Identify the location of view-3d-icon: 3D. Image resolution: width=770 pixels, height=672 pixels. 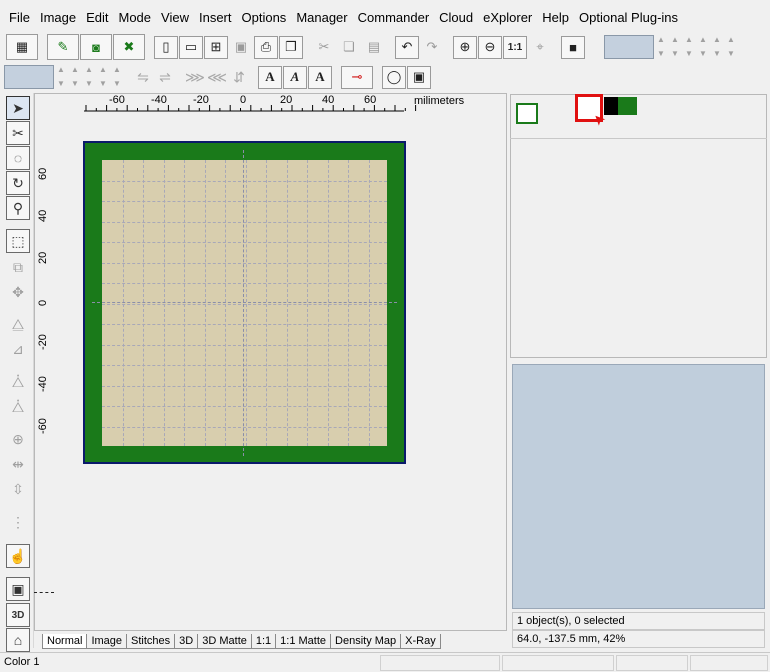
(18, 615).